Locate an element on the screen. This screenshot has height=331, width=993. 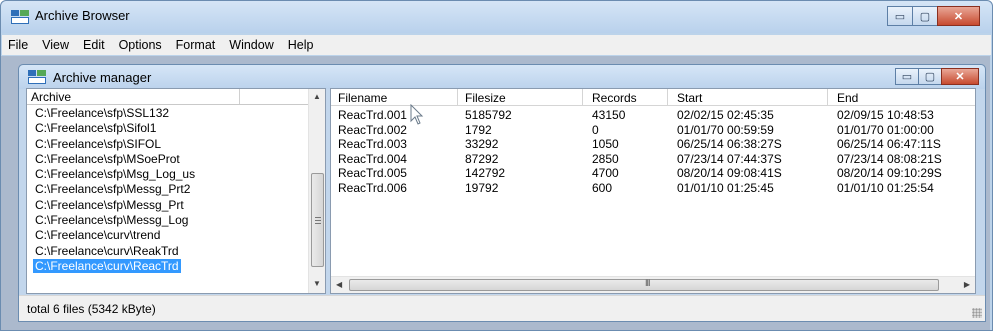
cell-filename: ReacTrd.001 is located at coordinates (372, 115).